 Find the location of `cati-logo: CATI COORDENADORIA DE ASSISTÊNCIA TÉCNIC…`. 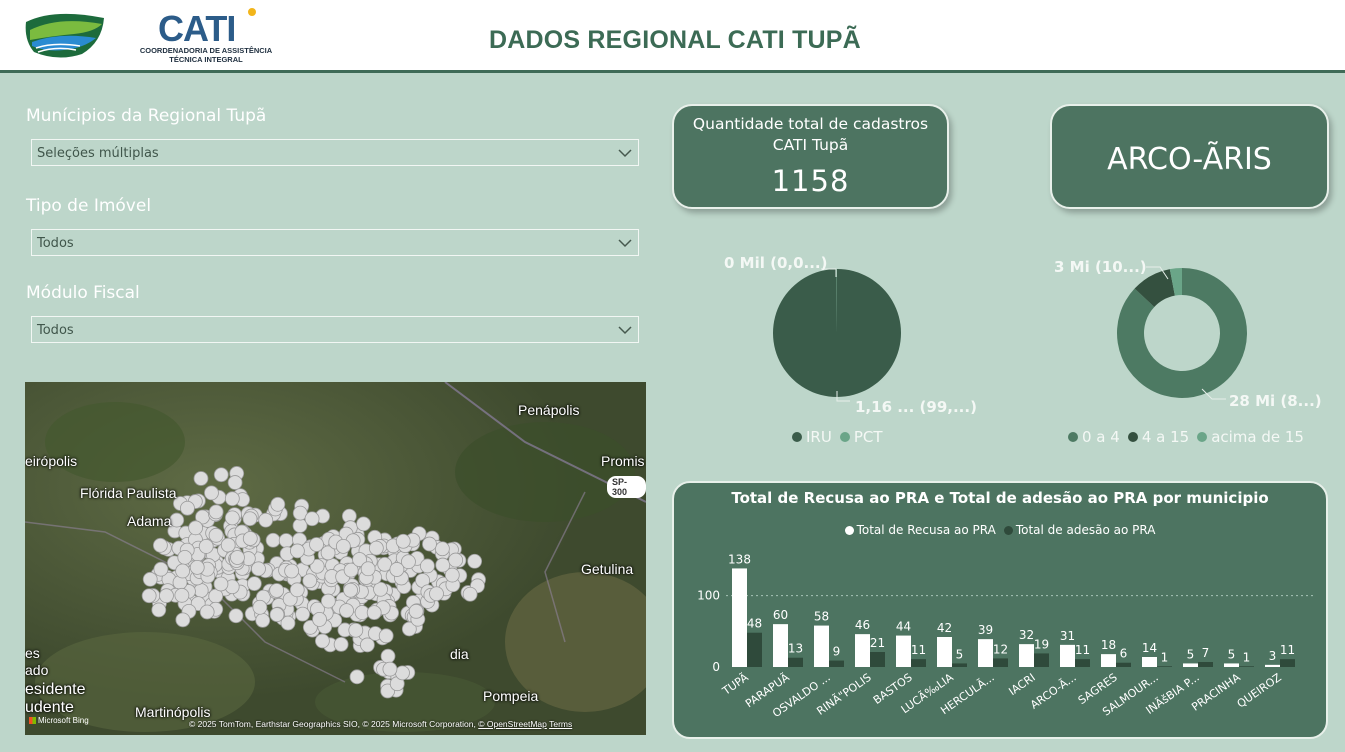

cati-logo: CATI COORDENADORIA DE ASSISTÊNCIA TÉCNIC… is located at coordinates (208, 37).